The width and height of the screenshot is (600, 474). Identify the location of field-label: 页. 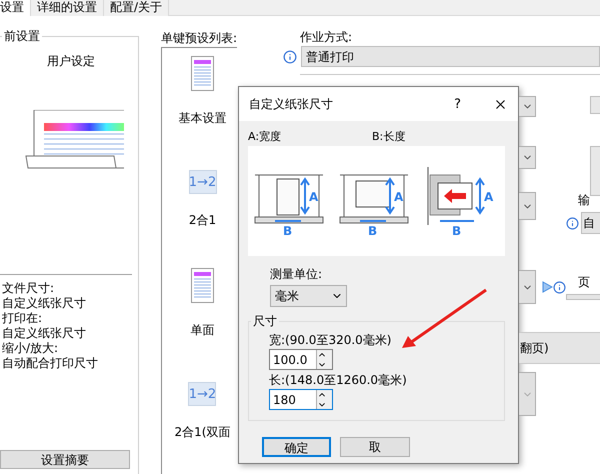
(584, 282).